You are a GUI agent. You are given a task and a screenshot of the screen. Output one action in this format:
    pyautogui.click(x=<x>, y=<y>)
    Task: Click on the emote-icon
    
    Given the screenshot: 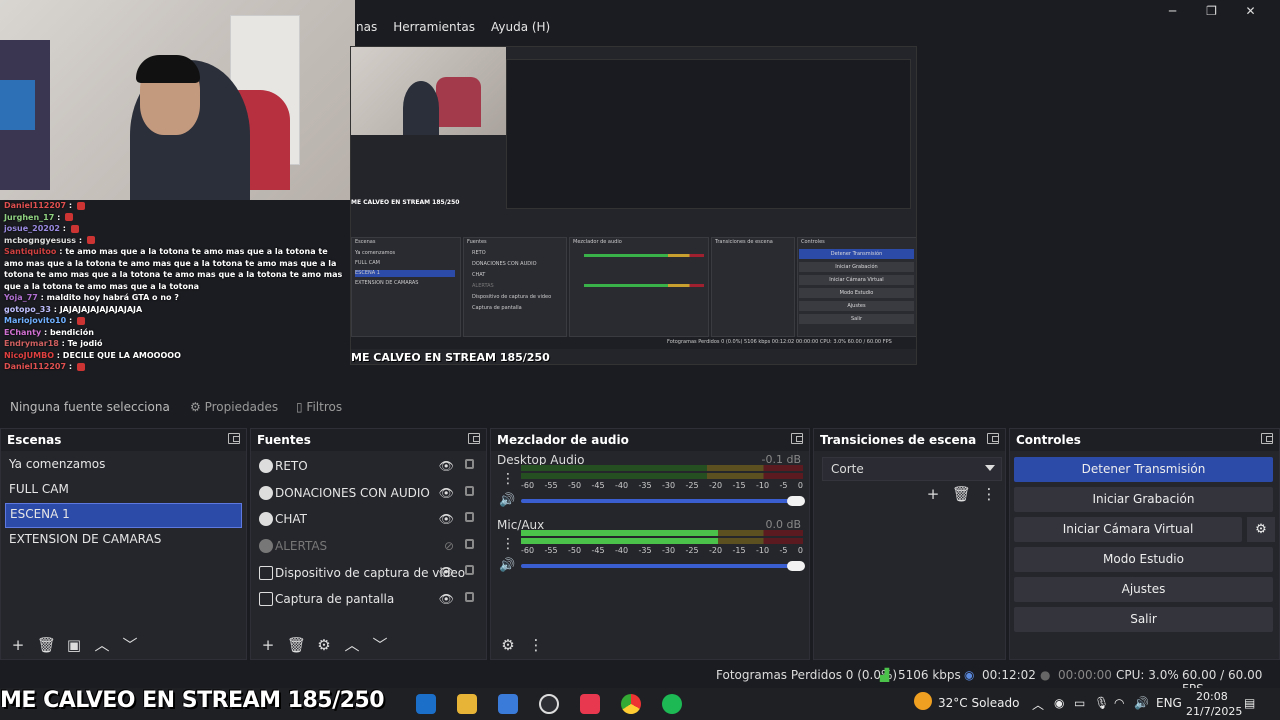 What is the action you would take?
    pyautogui.click(x=69, y=217)
    